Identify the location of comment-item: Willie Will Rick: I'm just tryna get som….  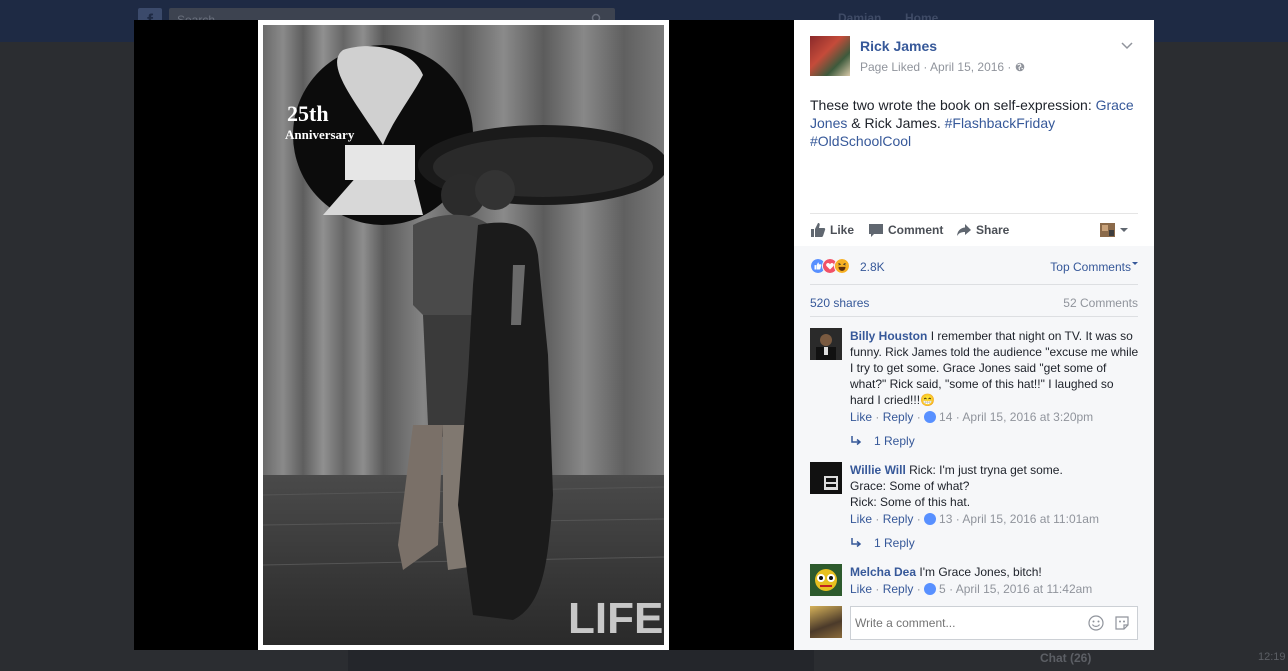
(975, 507).